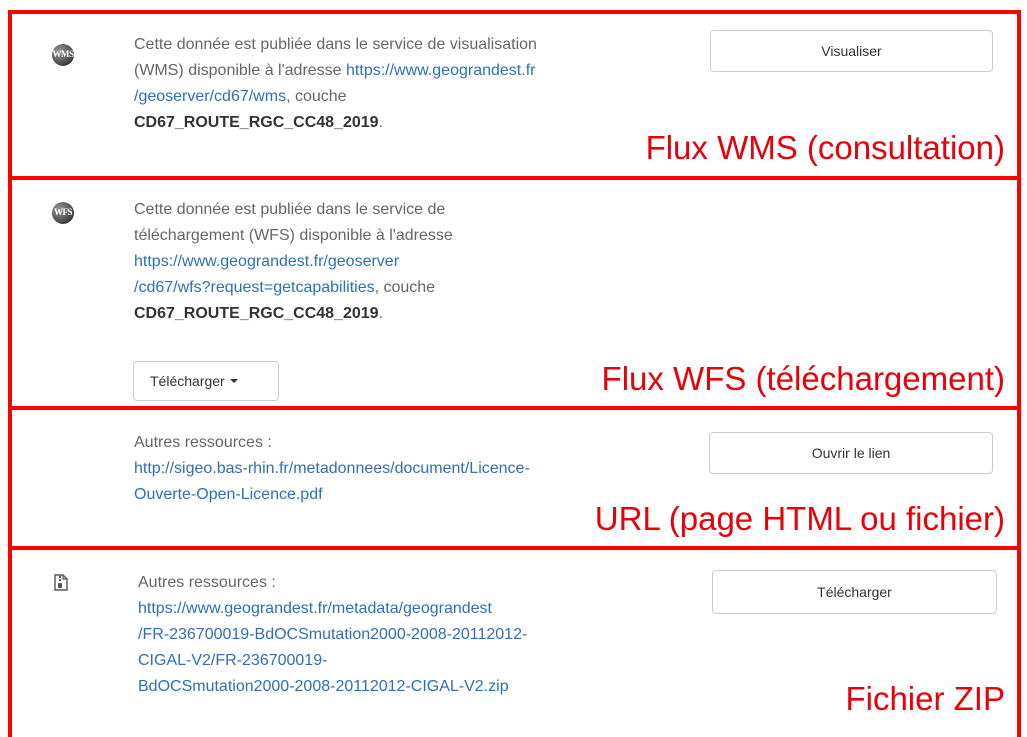 This screenshot has height=737, width=1027. Describe the element at coordinates (381, 313) in the screenshot. I see `wfs-period: .` at that location.